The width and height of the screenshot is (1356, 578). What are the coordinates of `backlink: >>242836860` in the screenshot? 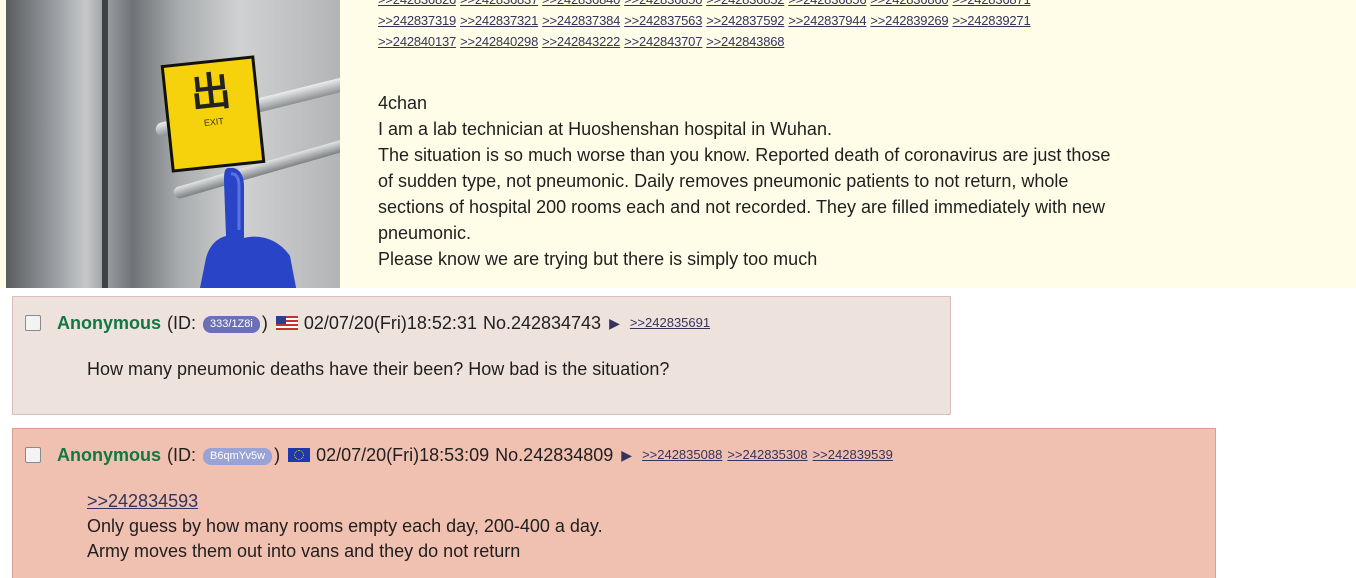 It's located at (909, 3).